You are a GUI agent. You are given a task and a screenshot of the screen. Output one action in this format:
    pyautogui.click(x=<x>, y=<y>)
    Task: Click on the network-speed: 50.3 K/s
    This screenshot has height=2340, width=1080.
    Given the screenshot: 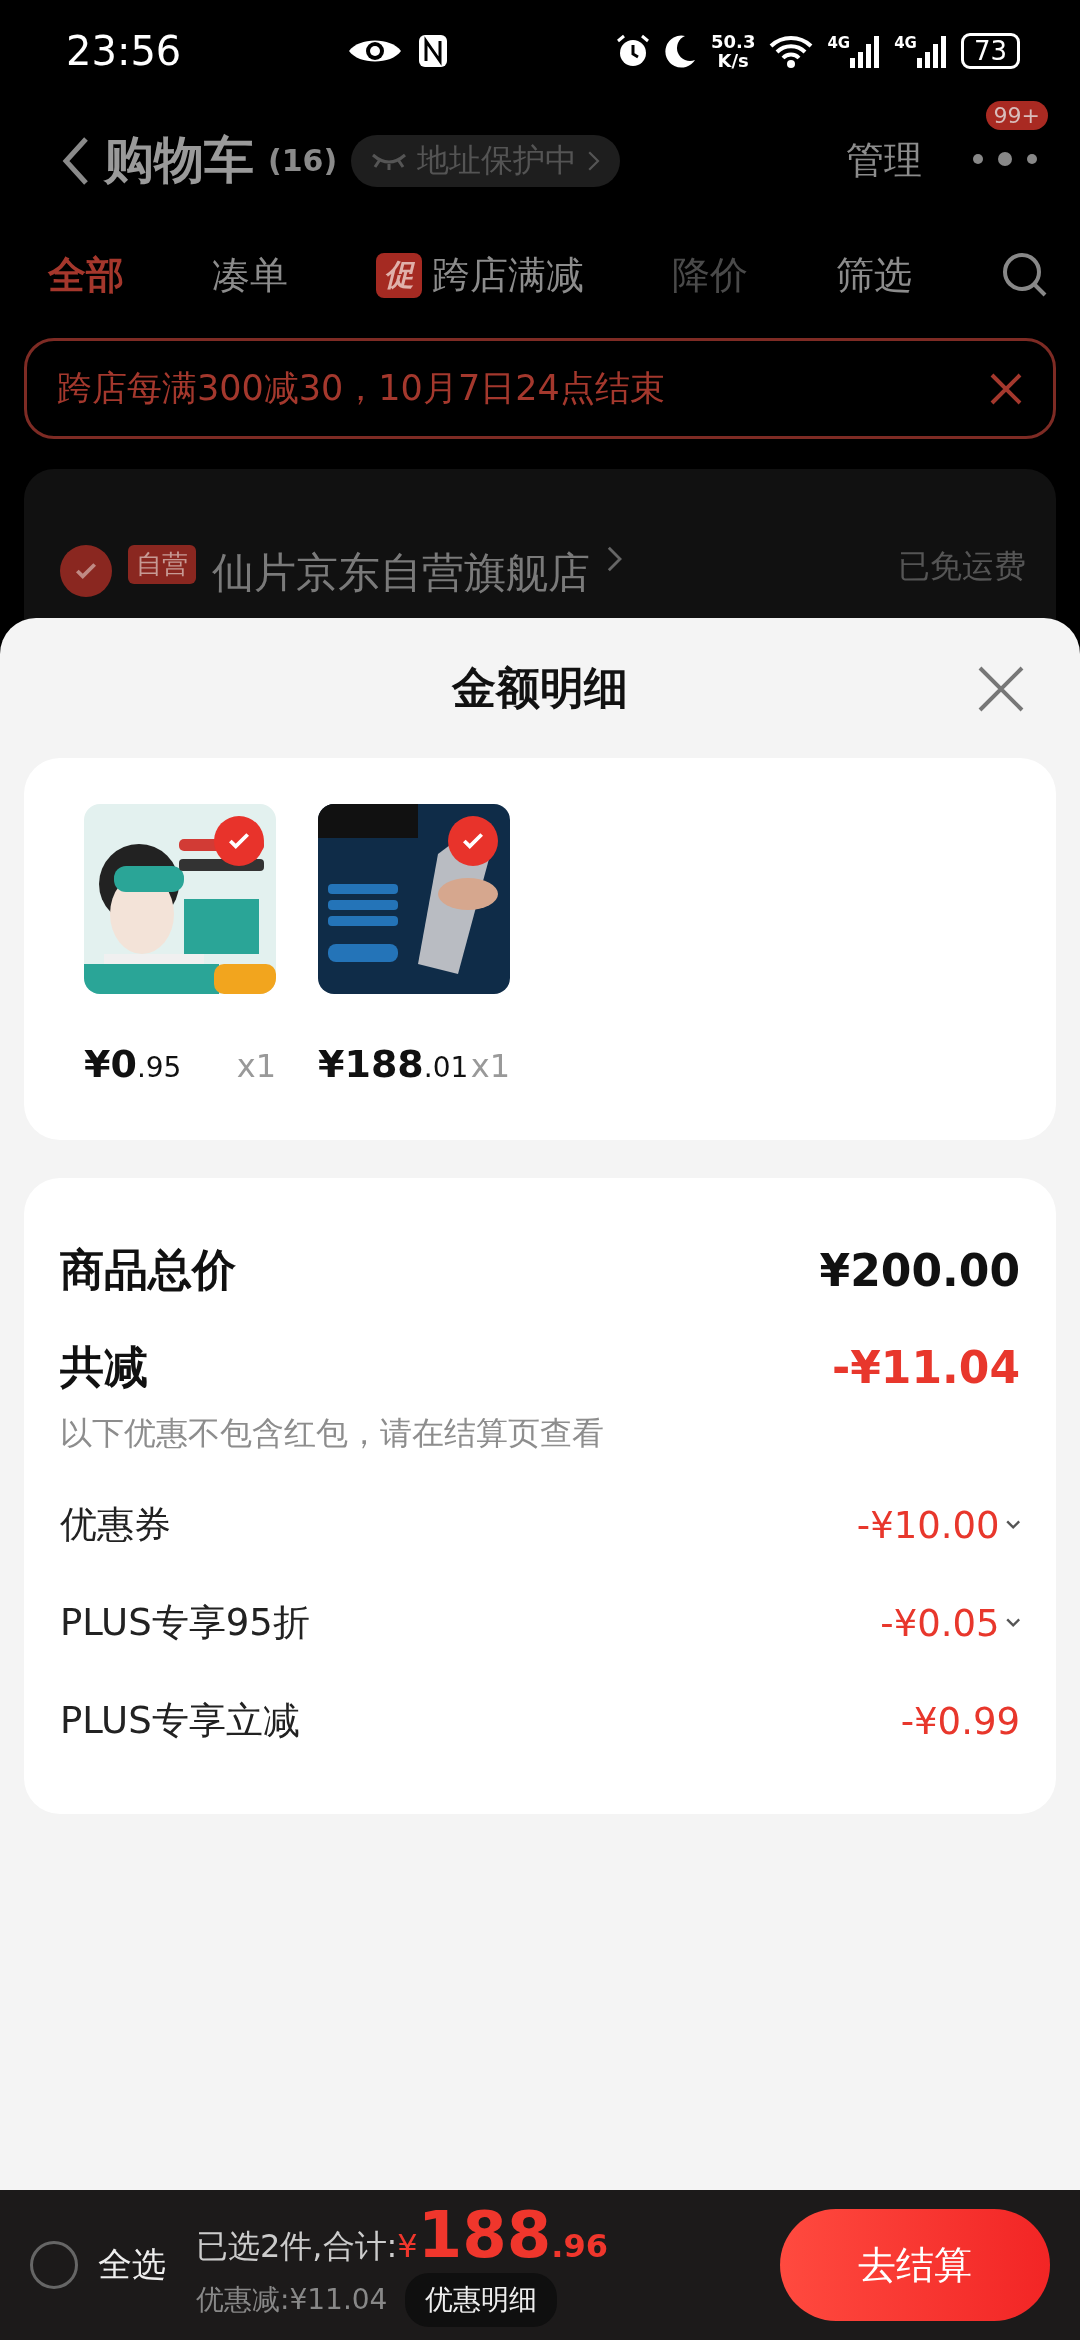 What is the action you would take?
    pyautogui.click(x=733, y=50)
    